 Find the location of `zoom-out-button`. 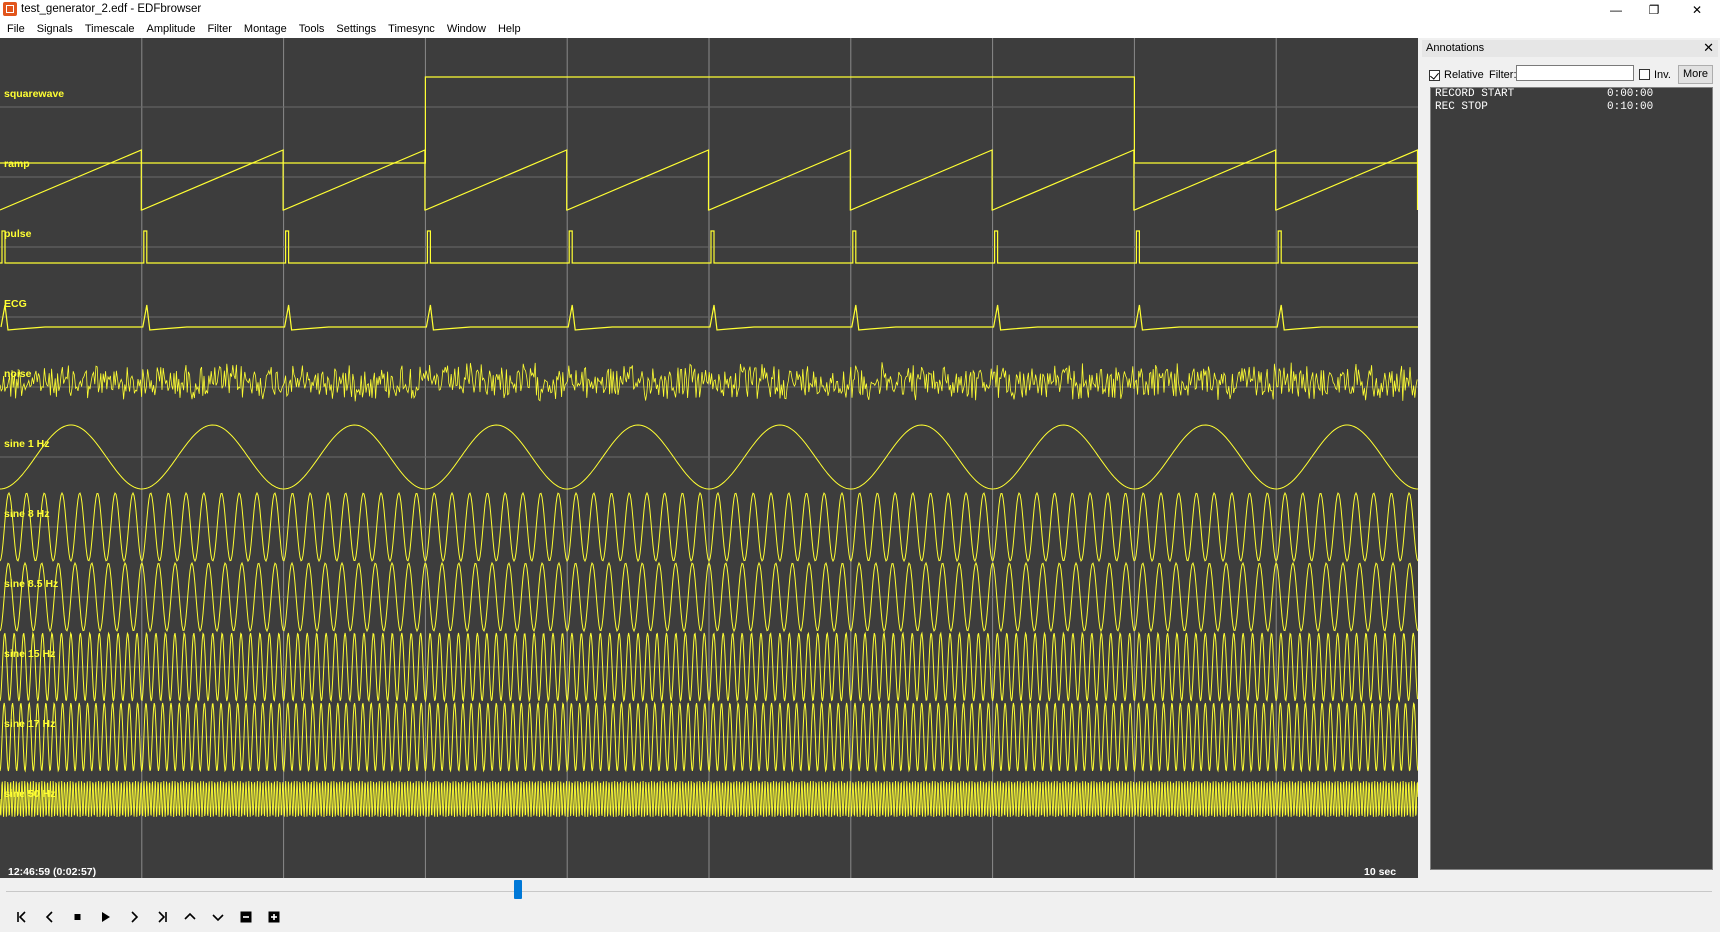

zoom-out-button is located at coordinates (246, 917).